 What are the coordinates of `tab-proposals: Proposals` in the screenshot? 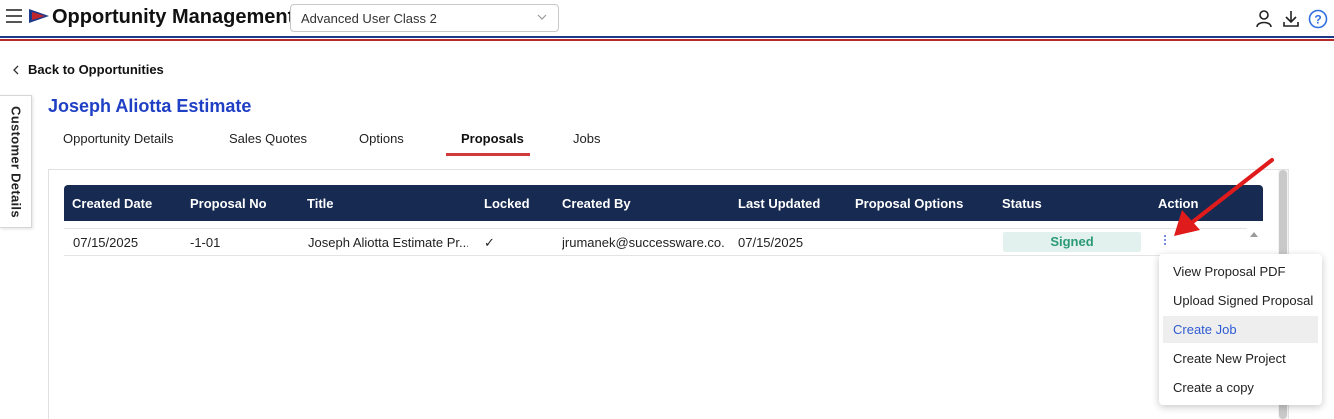 It's located at (492, 138).